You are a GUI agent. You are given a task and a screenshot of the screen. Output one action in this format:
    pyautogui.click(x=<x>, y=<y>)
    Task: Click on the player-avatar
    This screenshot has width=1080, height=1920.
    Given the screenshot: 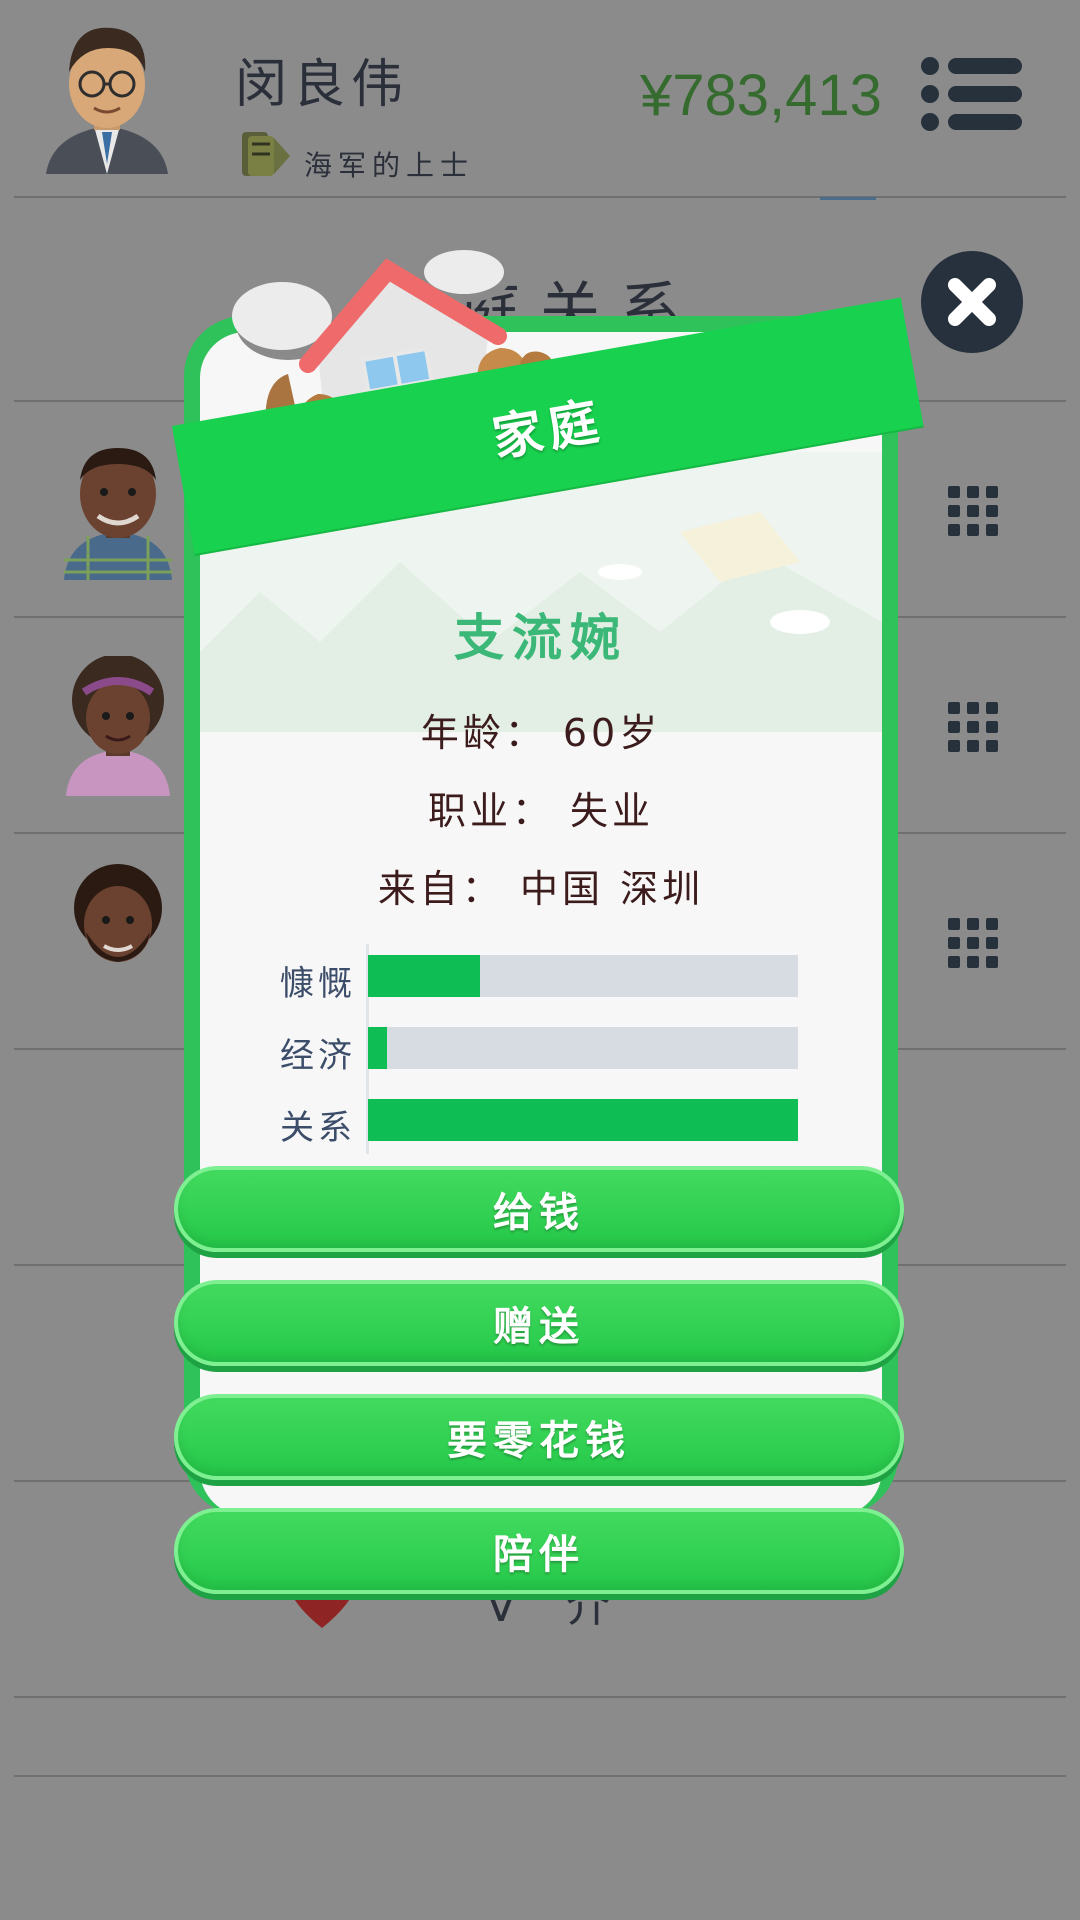 What is the action you would take?
    pyautogui.click(x=107, y=97)
    